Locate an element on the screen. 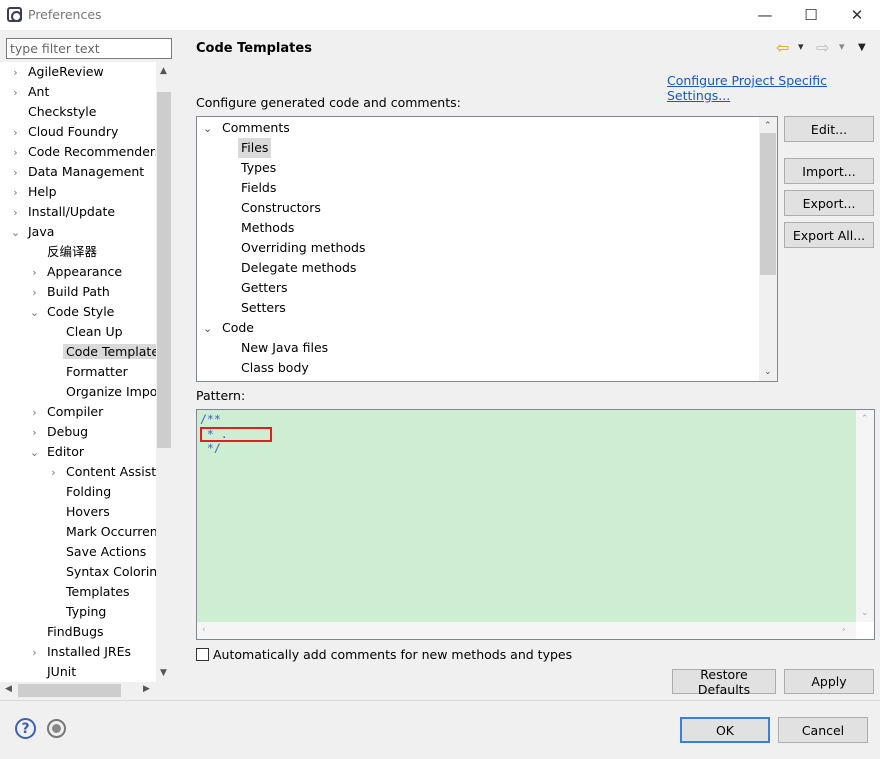  scroll-right-icon: › is located at coordinates (844, 630).